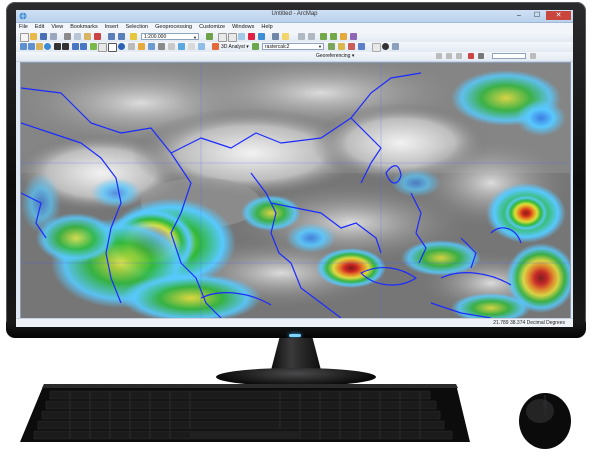 The image size is (592, 473). What do you see at coordinates (243, 27) in the screenshot?
I see `menu-windows: Windows` at bounding box center [243, 27].